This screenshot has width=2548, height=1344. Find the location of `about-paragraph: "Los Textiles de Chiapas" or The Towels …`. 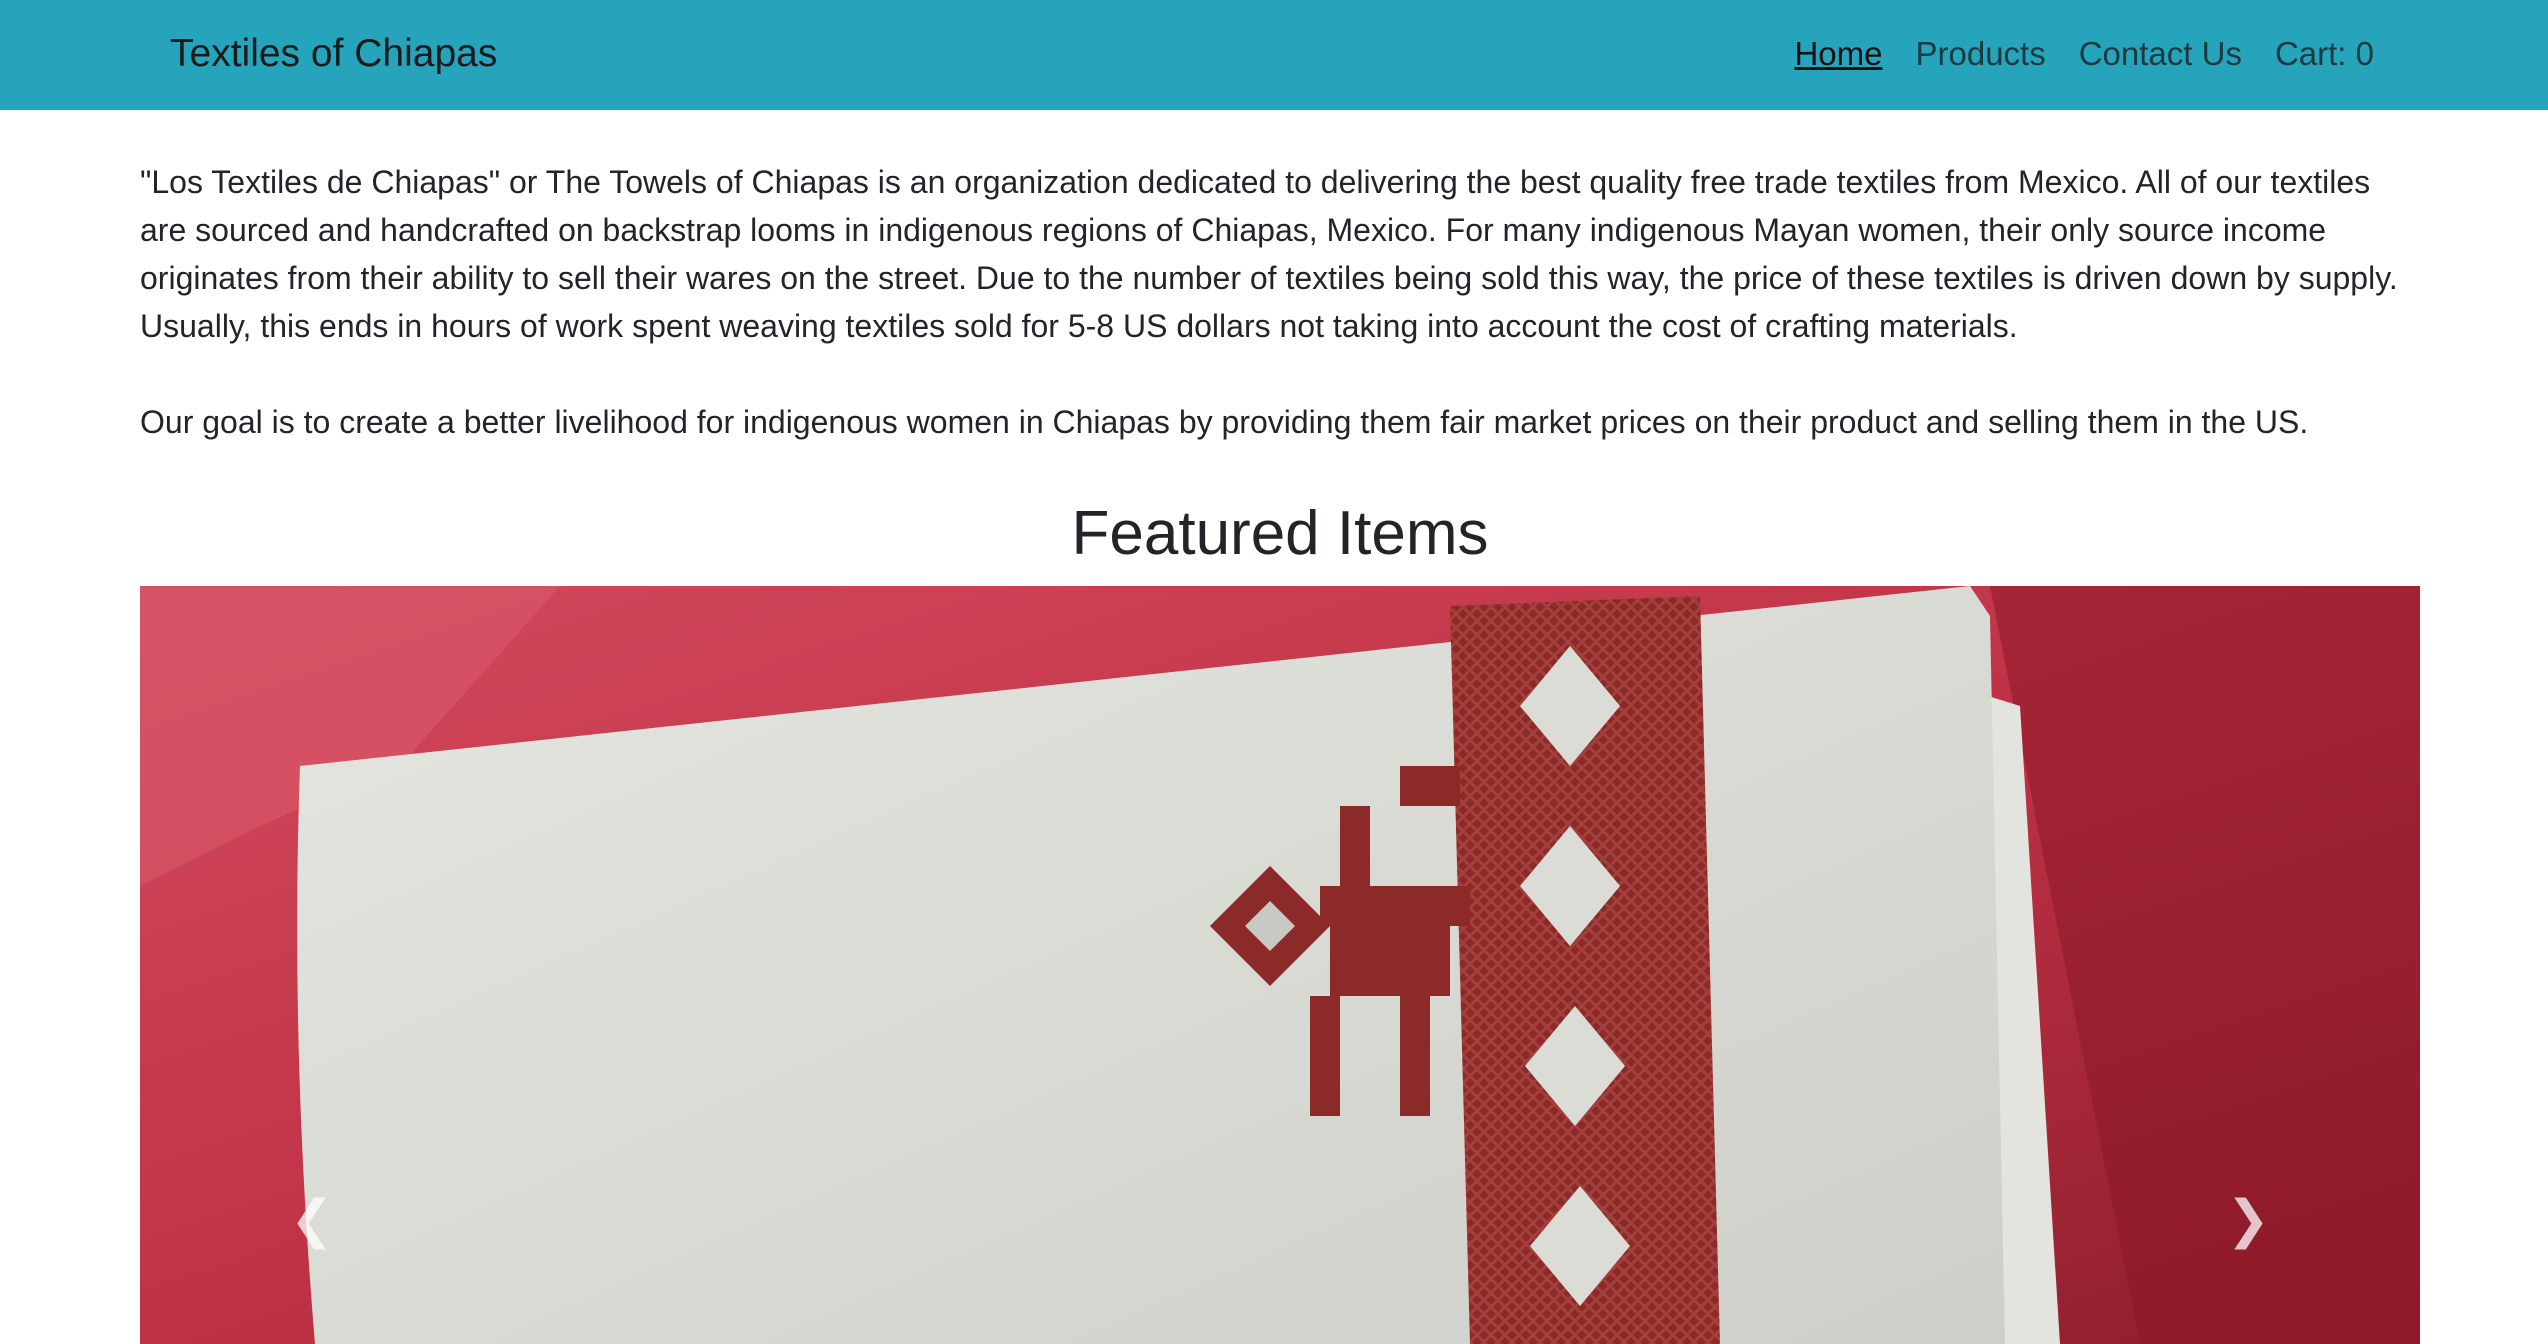

about-paragraph: "Los Textiles de Chiapas" or The Towels … is located at coordinates (1269, 254).